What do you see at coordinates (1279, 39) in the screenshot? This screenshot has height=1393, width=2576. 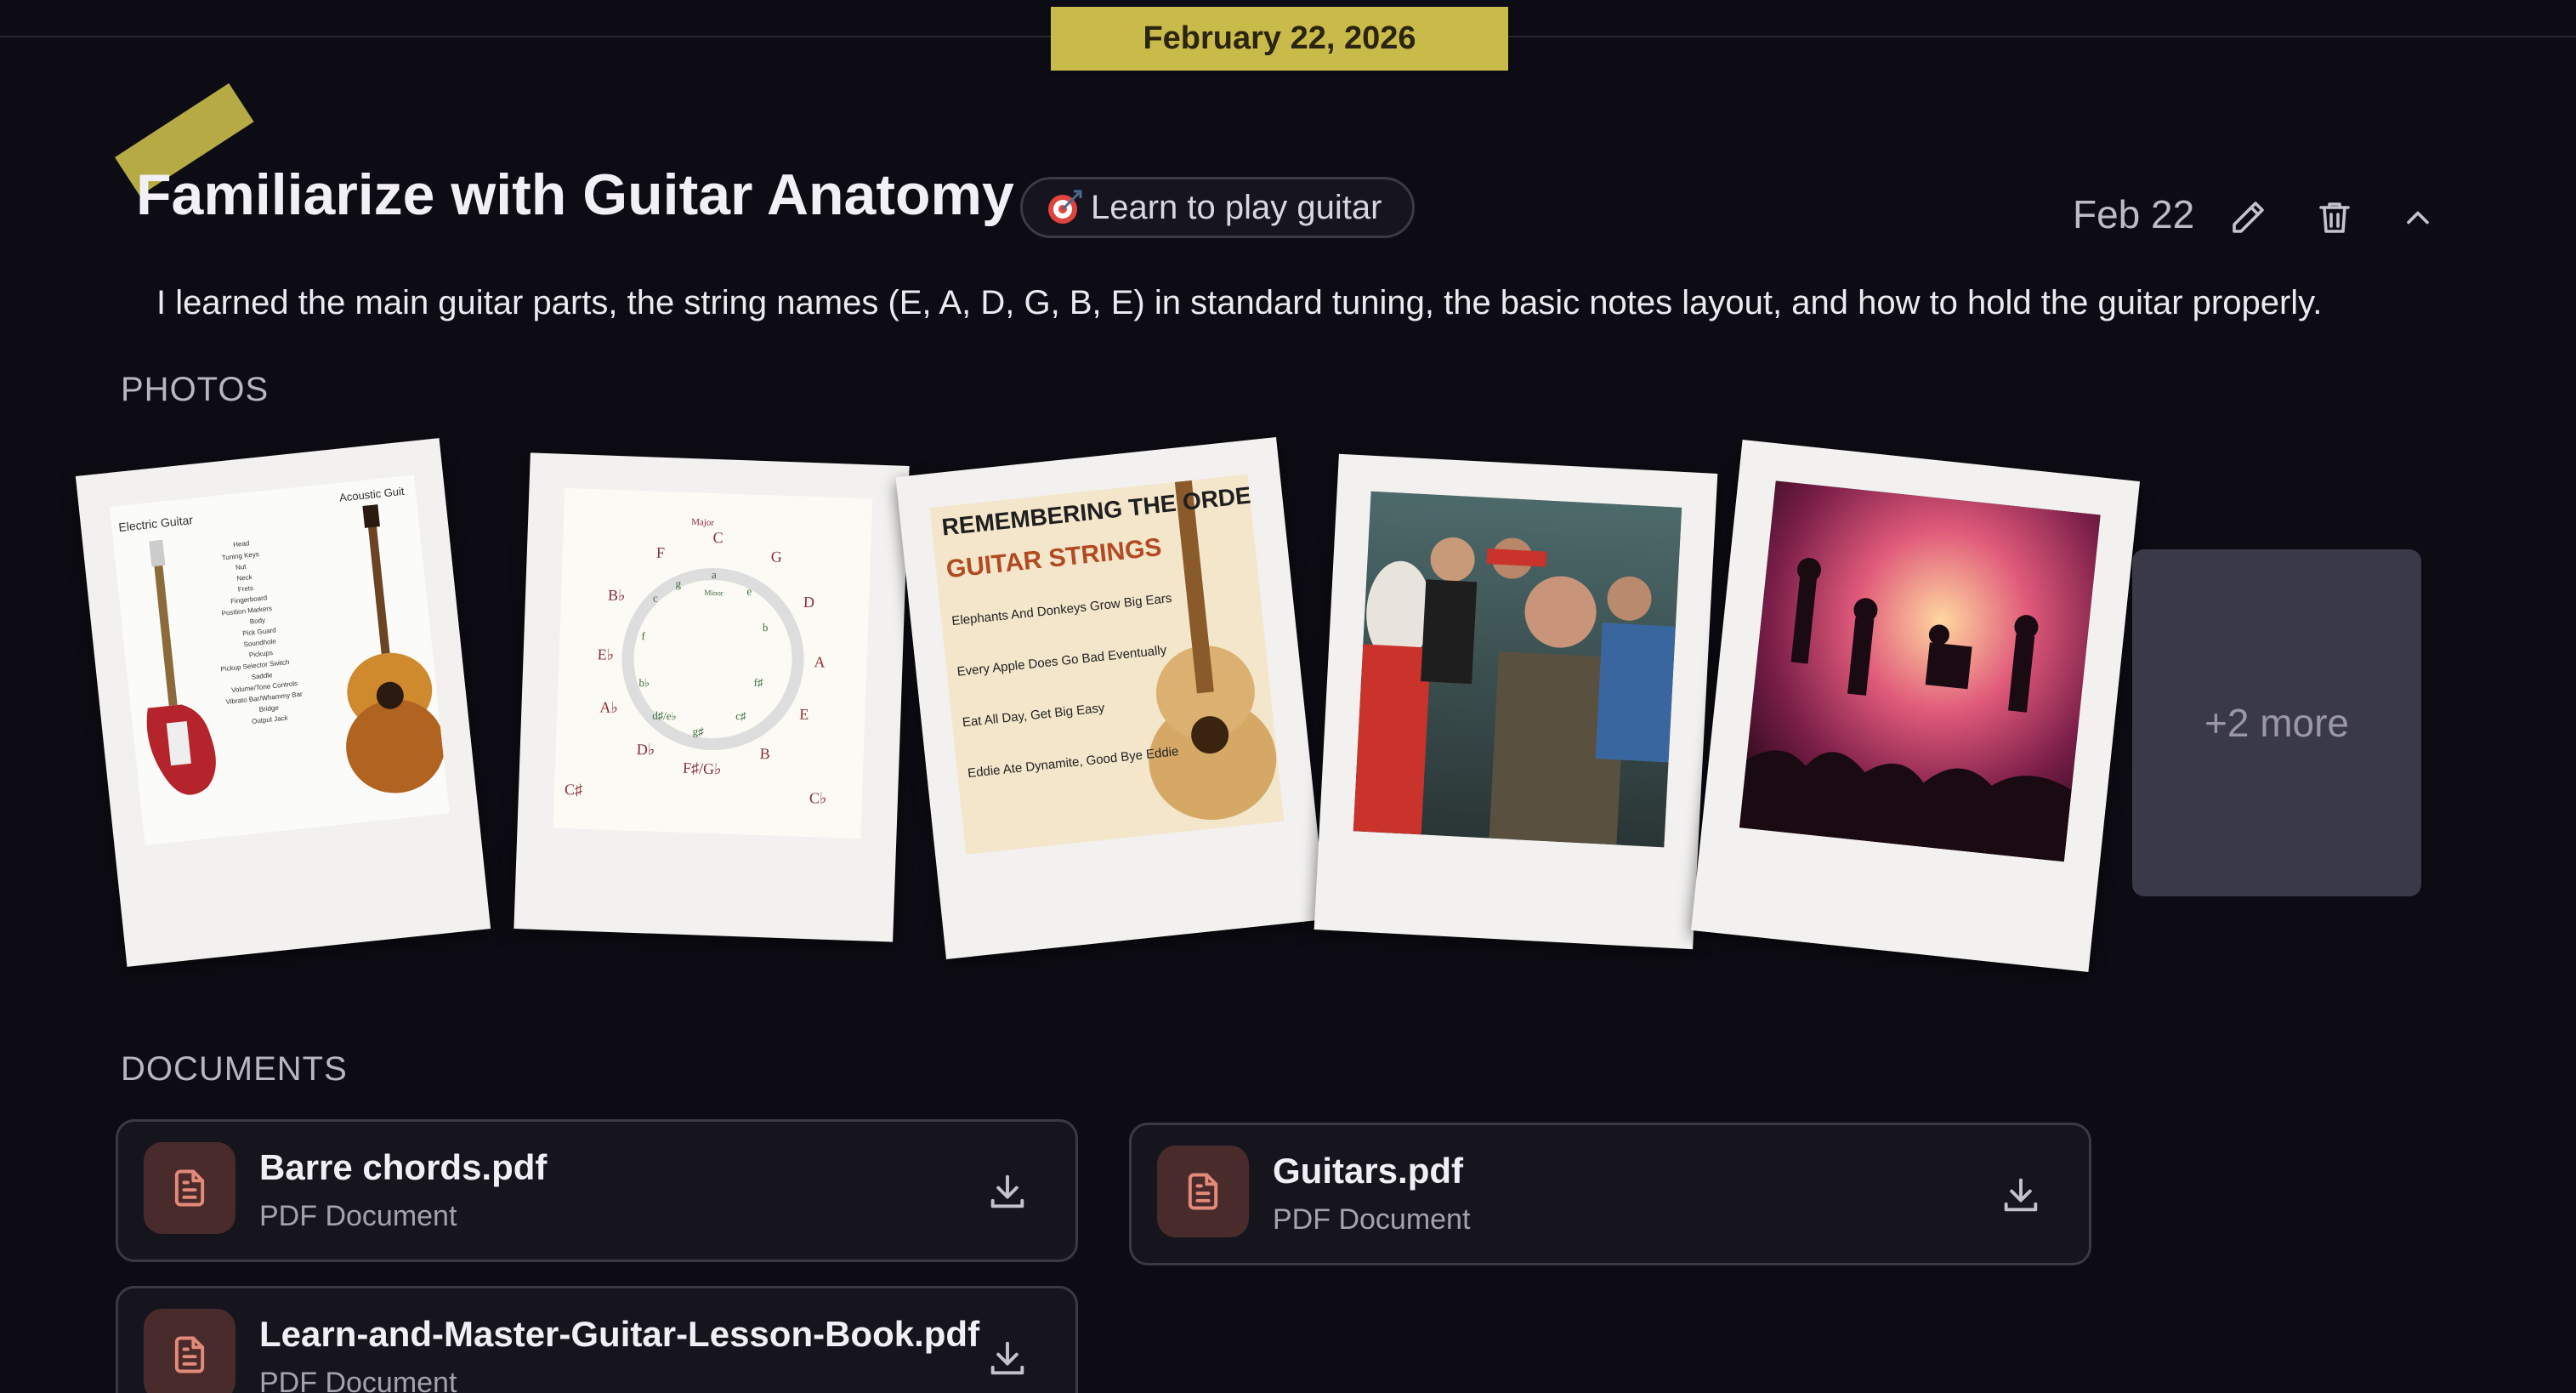 I see `date-banner: February 22, 2026` at bounding box center [1279, 39].